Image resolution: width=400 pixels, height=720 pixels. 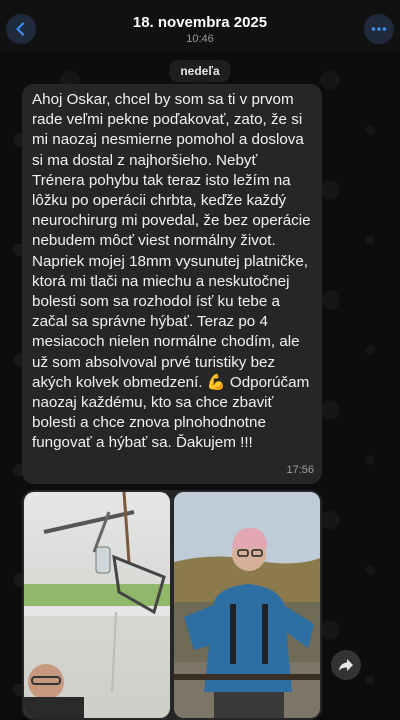 I want to click on message-time: 17:56, so click(x=300, y=470).